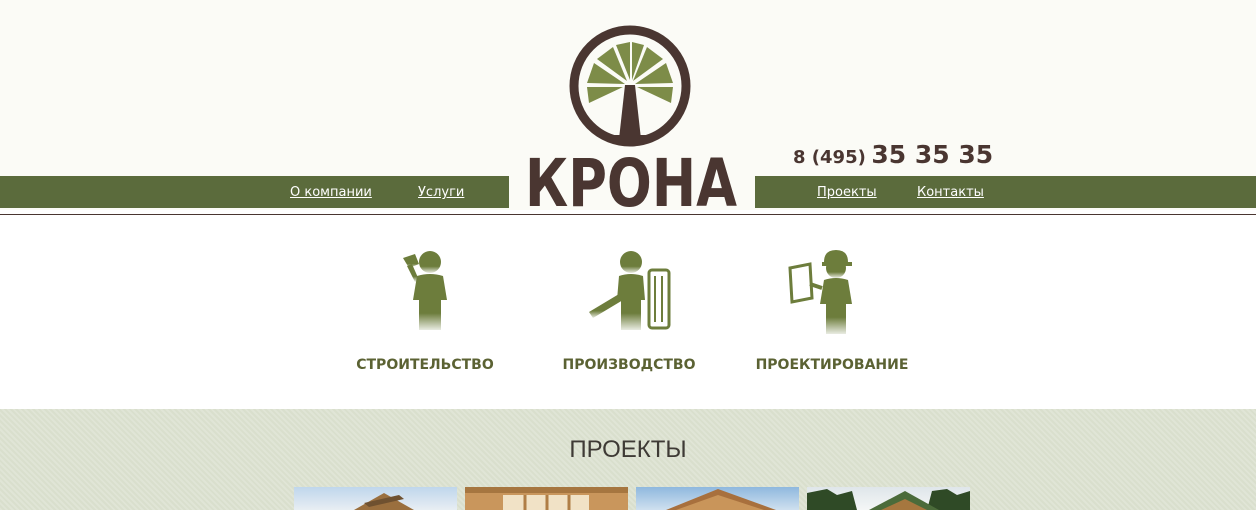  I want to click on service-label-design: ПРОЕКТИРОВАНИЕ, so click(832, 365).